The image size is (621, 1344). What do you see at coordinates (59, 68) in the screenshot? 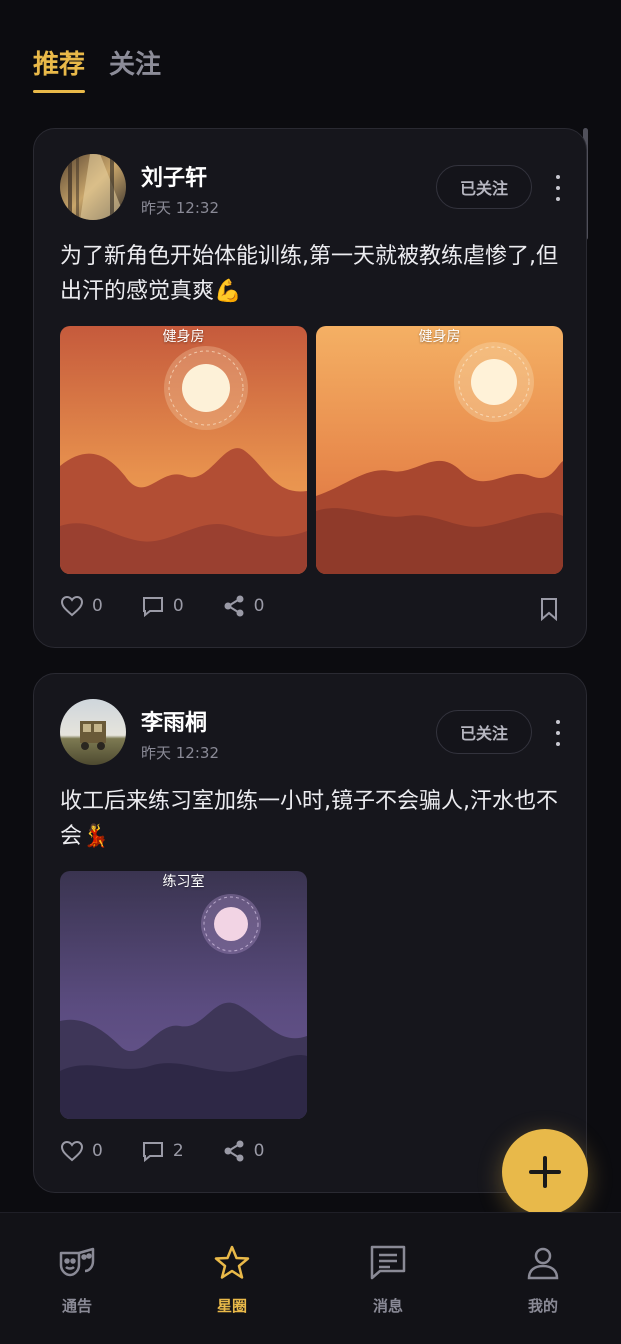
I see `tab-recommend: 推荐` at bounding box center [59, 68].